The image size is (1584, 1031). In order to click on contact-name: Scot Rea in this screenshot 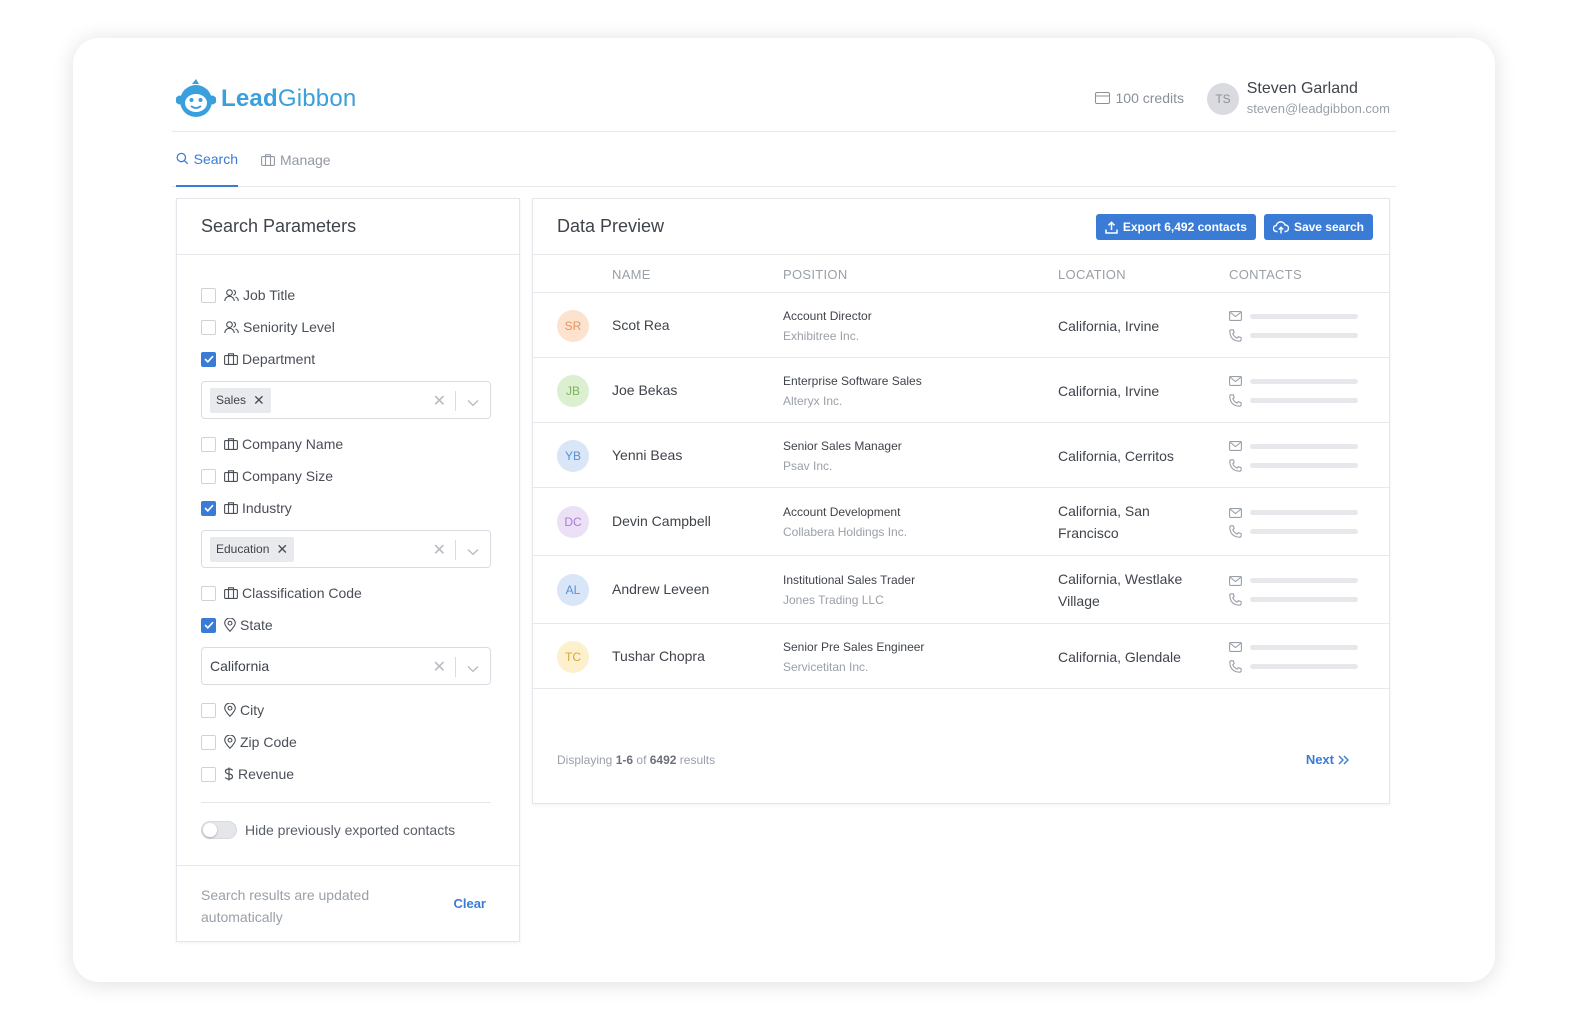, I will do `click(641, 325)`.